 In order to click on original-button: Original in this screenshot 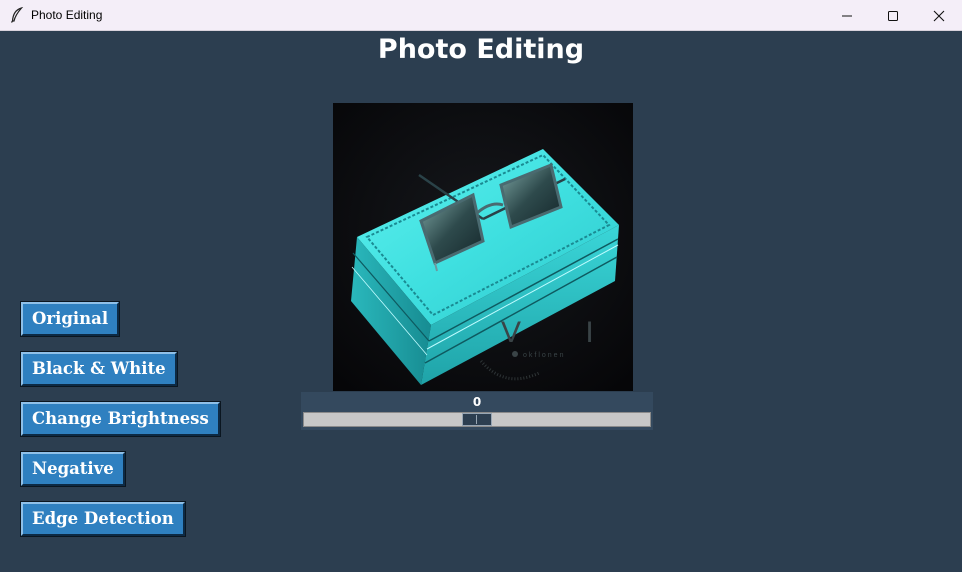, I will do `click(70, 319)`.